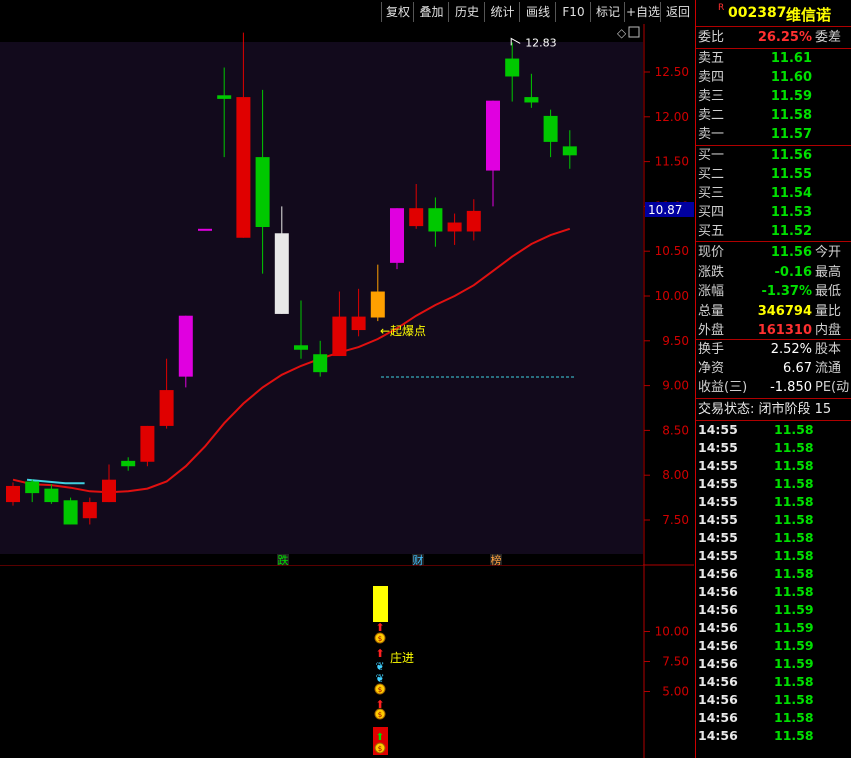  I want to click on quote-label: 现价, so click(711, 252).